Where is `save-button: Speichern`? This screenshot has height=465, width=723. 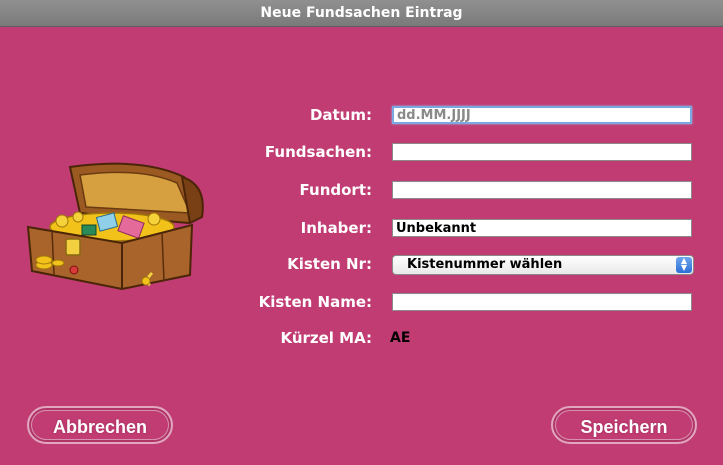 save-button: Speichern is located at coordinates (624, 425).